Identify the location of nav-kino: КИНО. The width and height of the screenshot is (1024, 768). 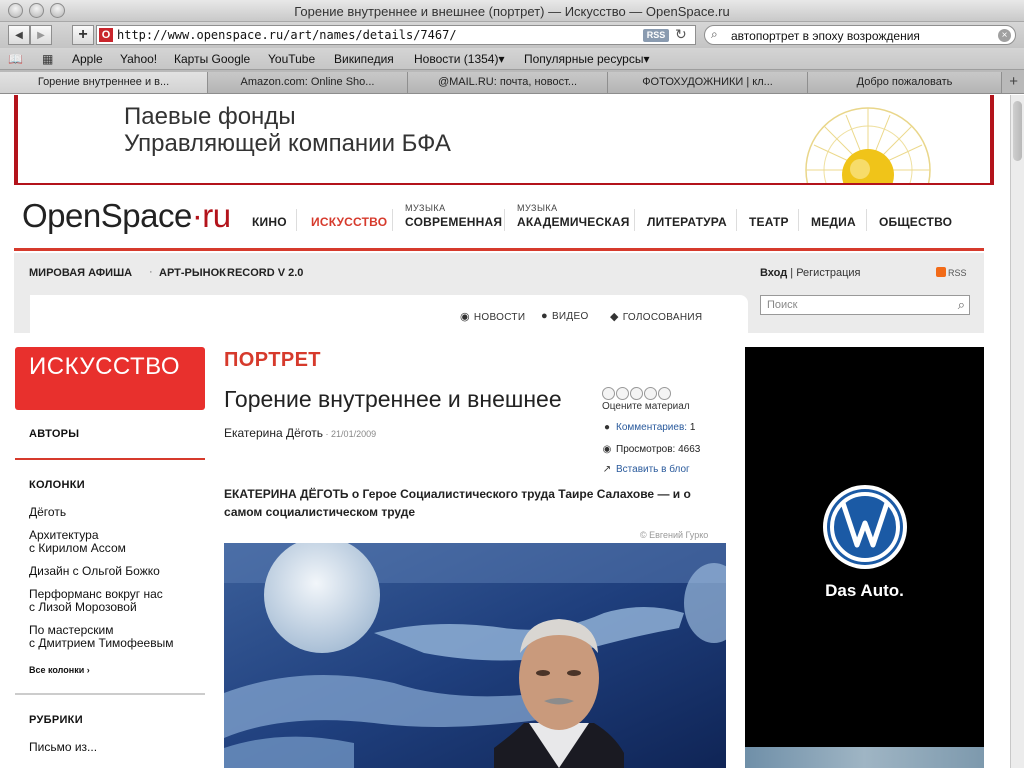
(269, 222).